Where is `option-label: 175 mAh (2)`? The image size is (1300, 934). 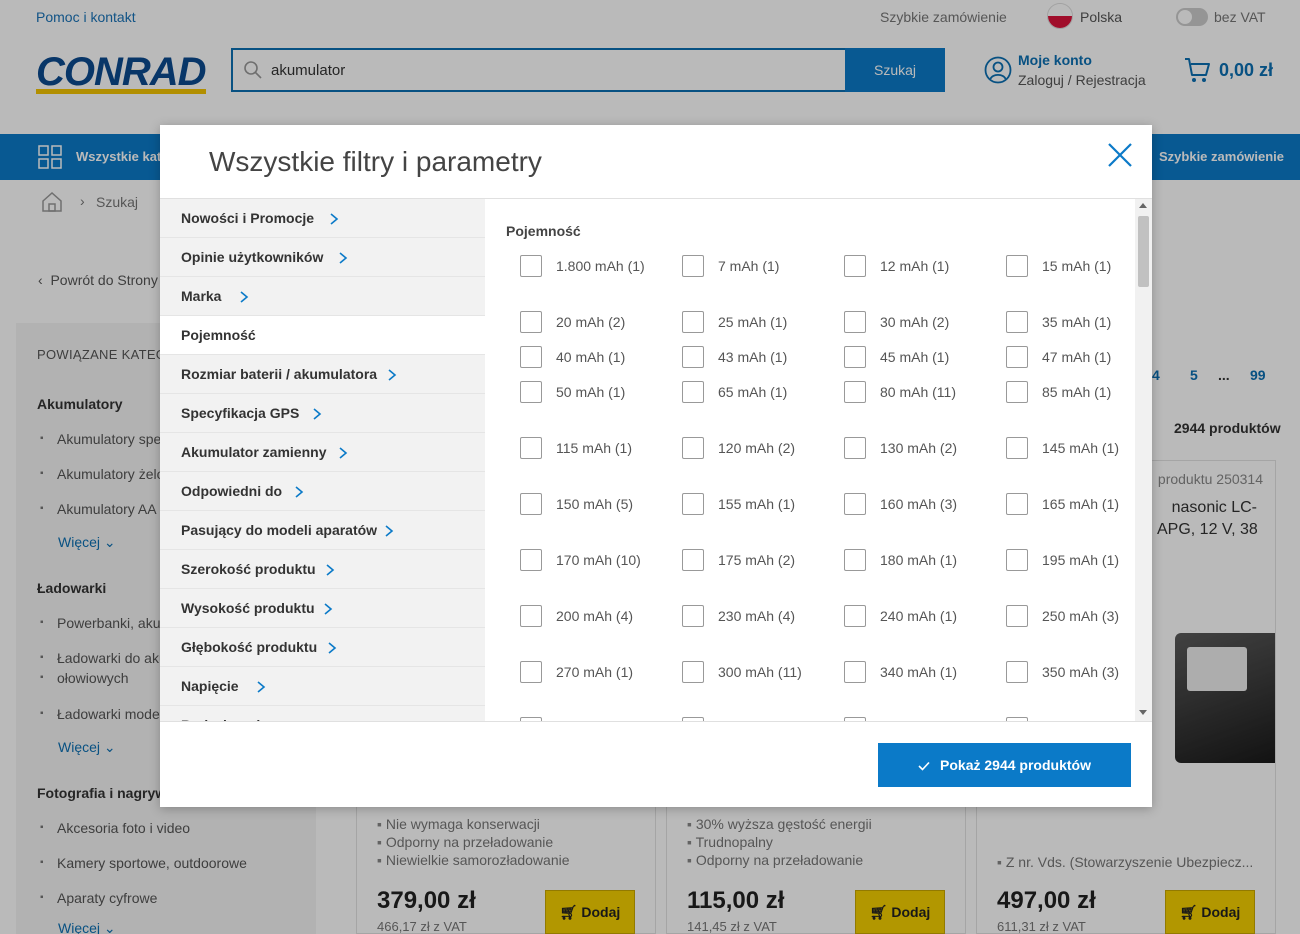
option-label: 175 mAh (2) is located at coordinates (757, 560).